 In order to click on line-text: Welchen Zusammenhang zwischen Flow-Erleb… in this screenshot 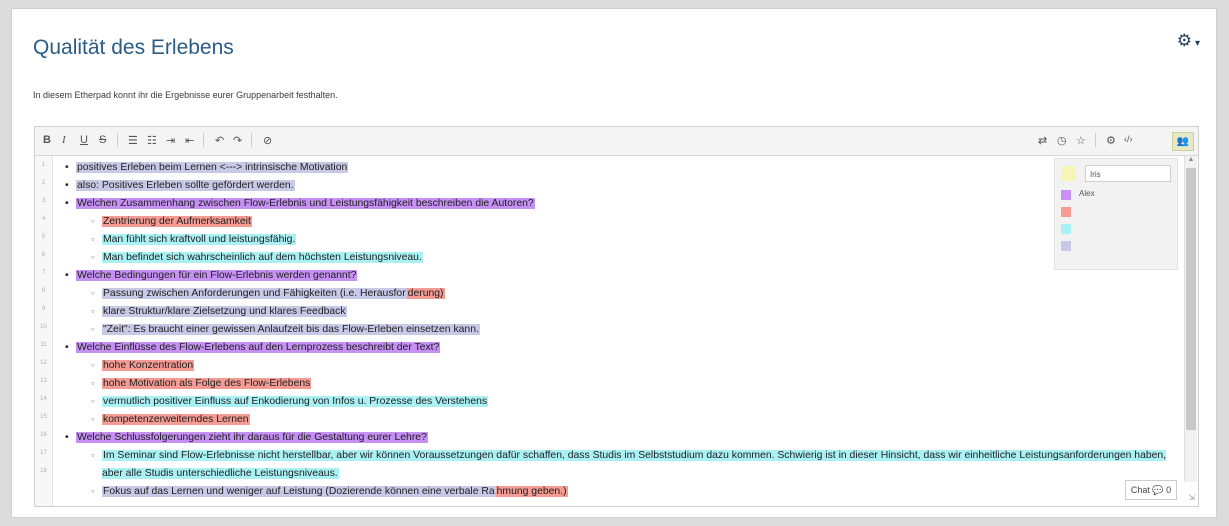, I will do `click(305, 203)`.